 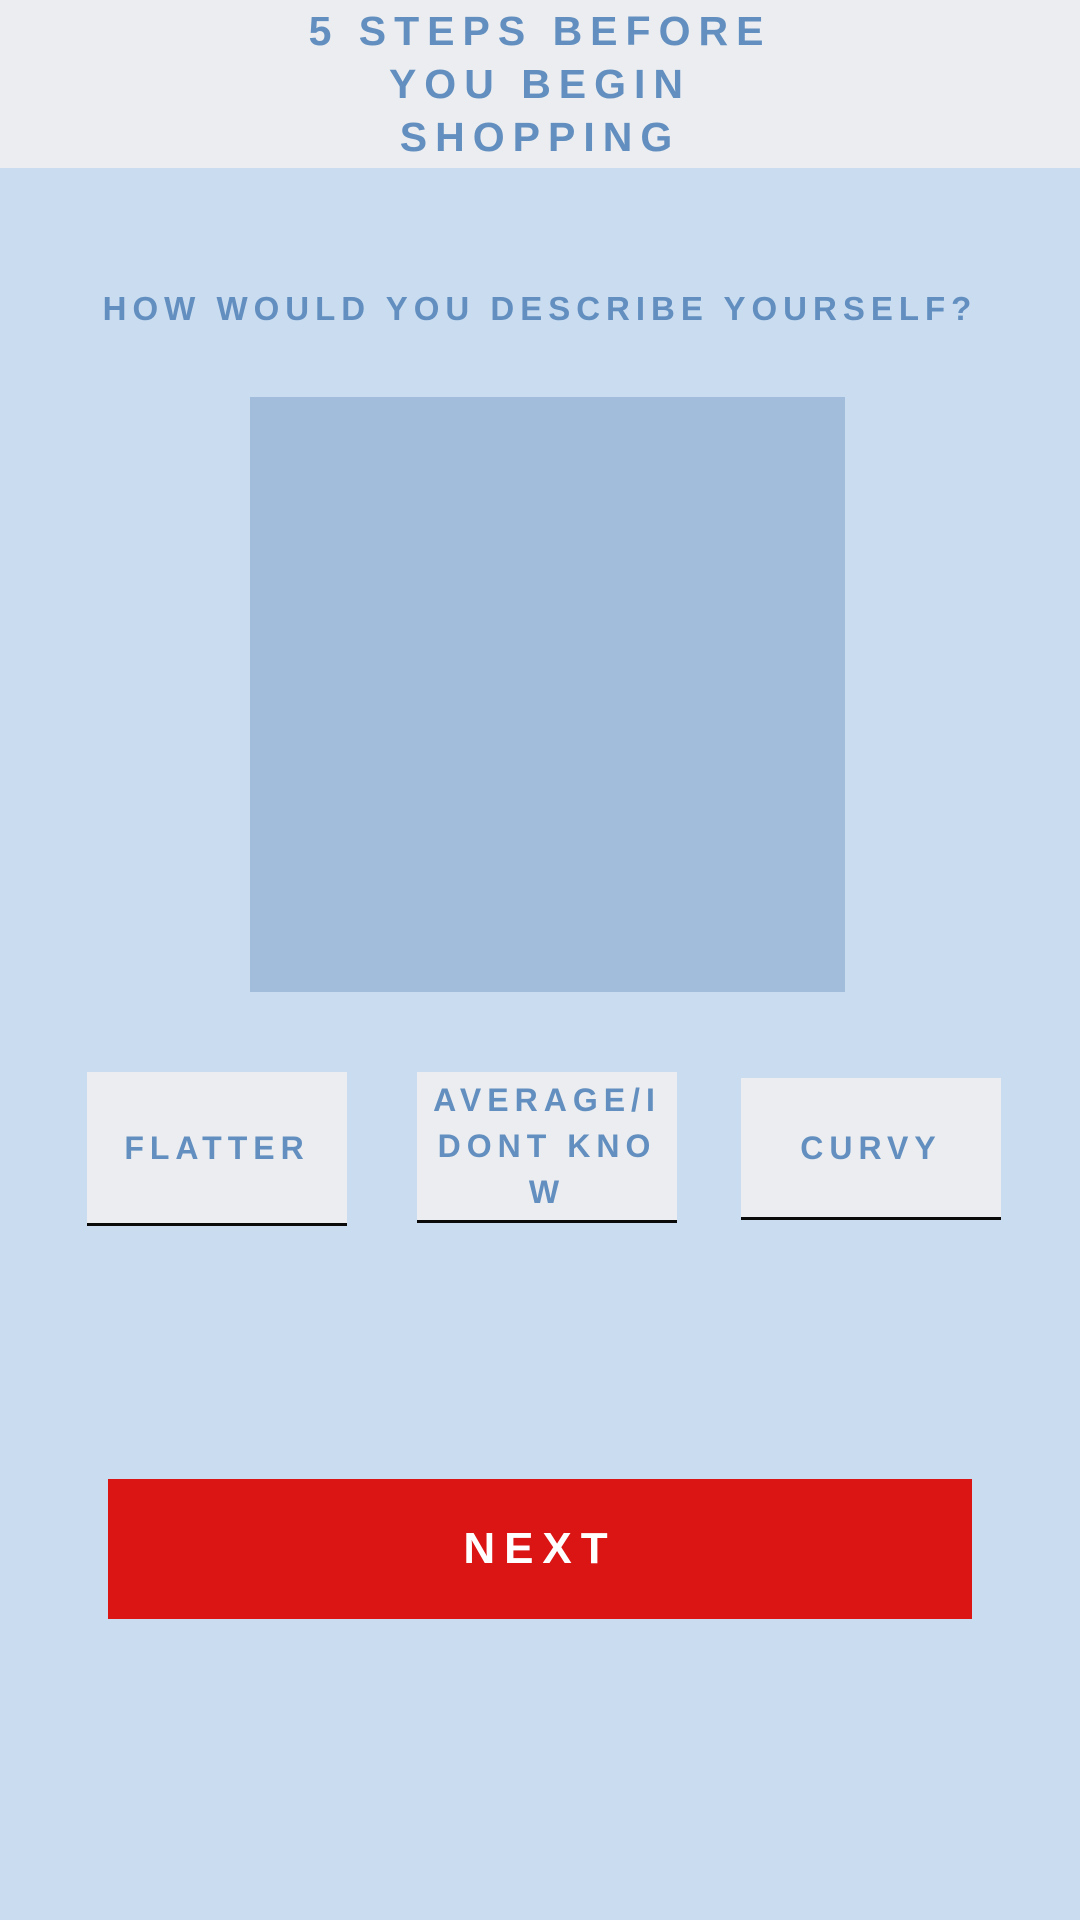 I want to click on page-title: 5 STEPS BEFORE YOU BEGIN SHOPPING, so click(x=540, y=83).